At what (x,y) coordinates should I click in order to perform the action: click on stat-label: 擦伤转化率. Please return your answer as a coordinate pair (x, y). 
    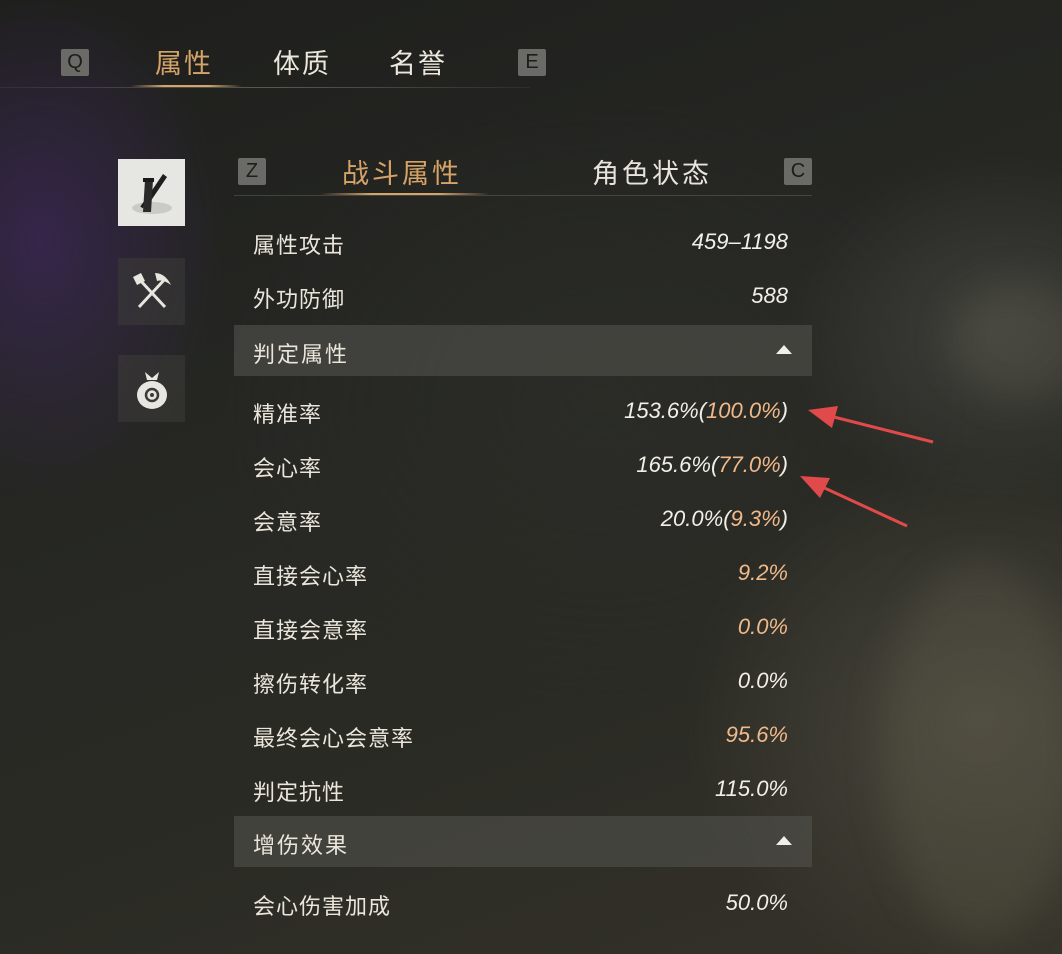
    Looking at the image, I should click on (311, 685).